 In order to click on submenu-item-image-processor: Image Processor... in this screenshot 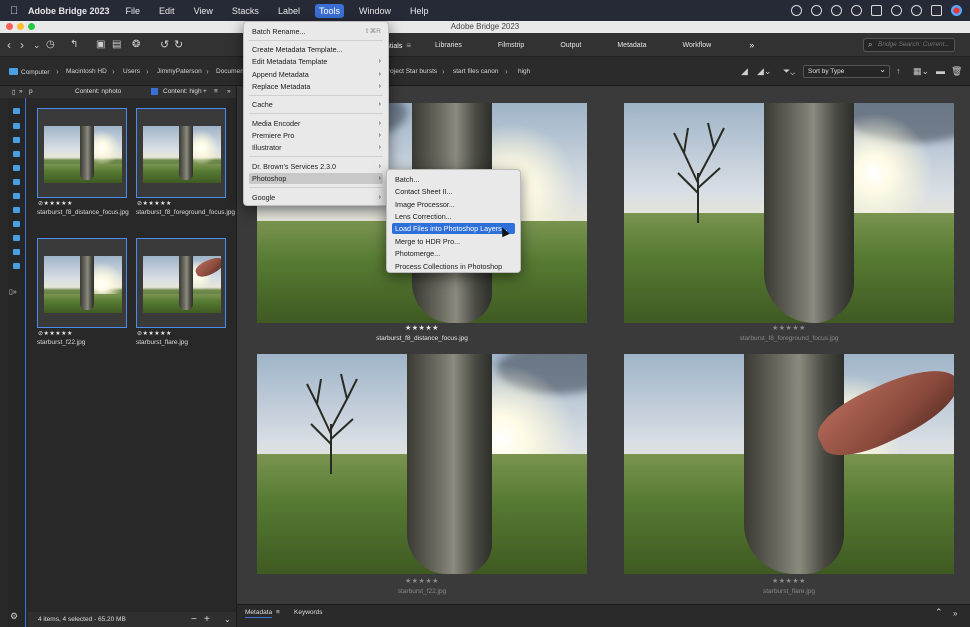, I will do `click(453, 204)`.